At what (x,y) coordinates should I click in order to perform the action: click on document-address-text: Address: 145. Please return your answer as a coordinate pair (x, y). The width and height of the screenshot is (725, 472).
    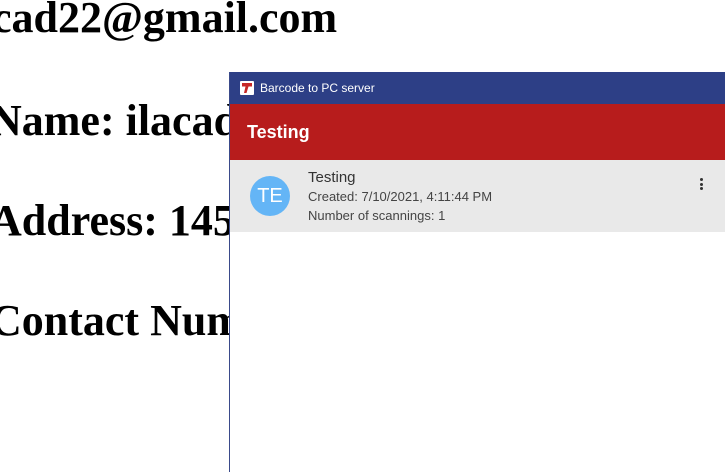
    Looking at the image, I should click on (117, 220).